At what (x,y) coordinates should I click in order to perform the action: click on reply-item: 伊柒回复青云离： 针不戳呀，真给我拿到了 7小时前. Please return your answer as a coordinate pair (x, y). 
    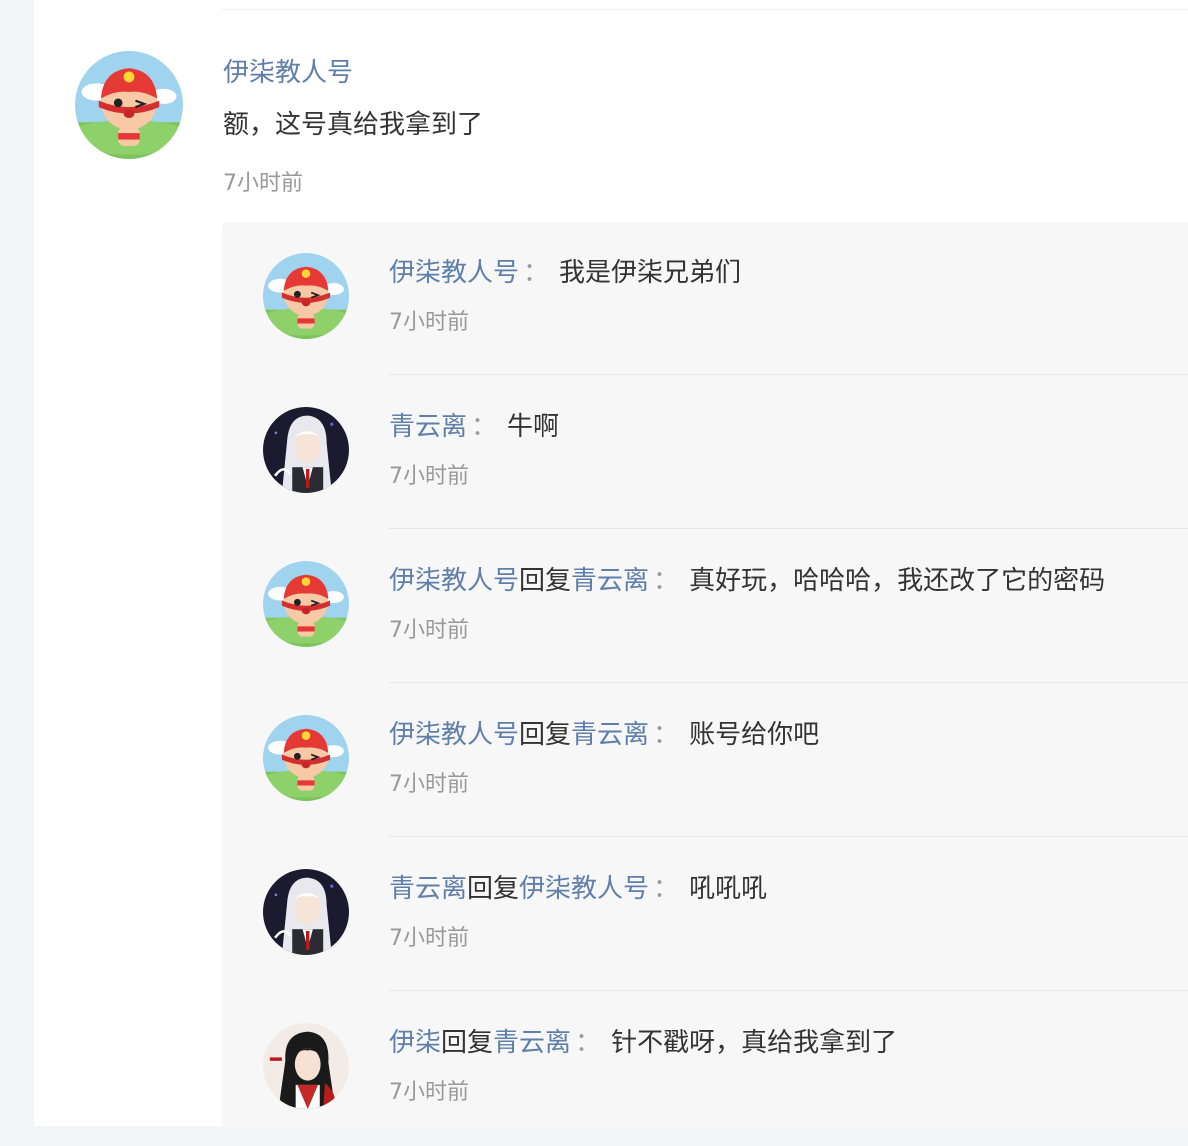
    Looking at the image, I should click on (705, 1069).